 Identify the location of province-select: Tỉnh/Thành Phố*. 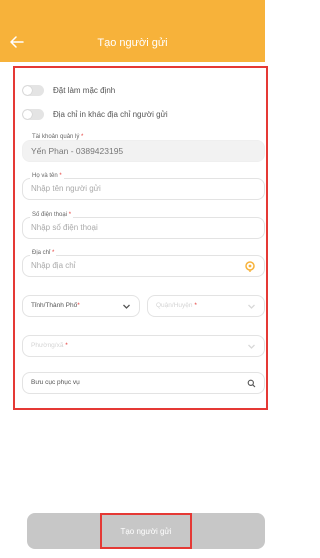
(81, 306).